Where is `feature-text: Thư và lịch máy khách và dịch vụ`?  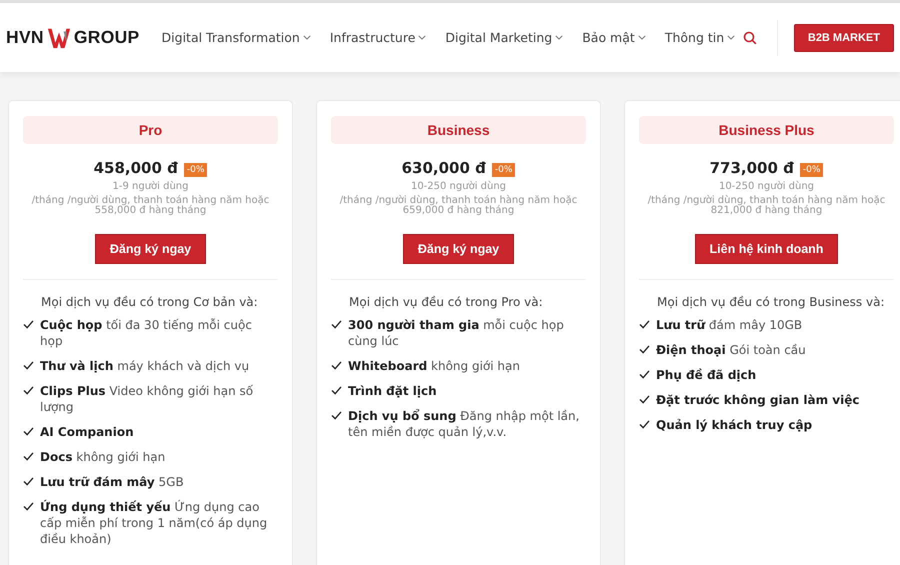 feature-text: Thư và lịch máy khách và dịch vụ is located at coordinates (145, 366).